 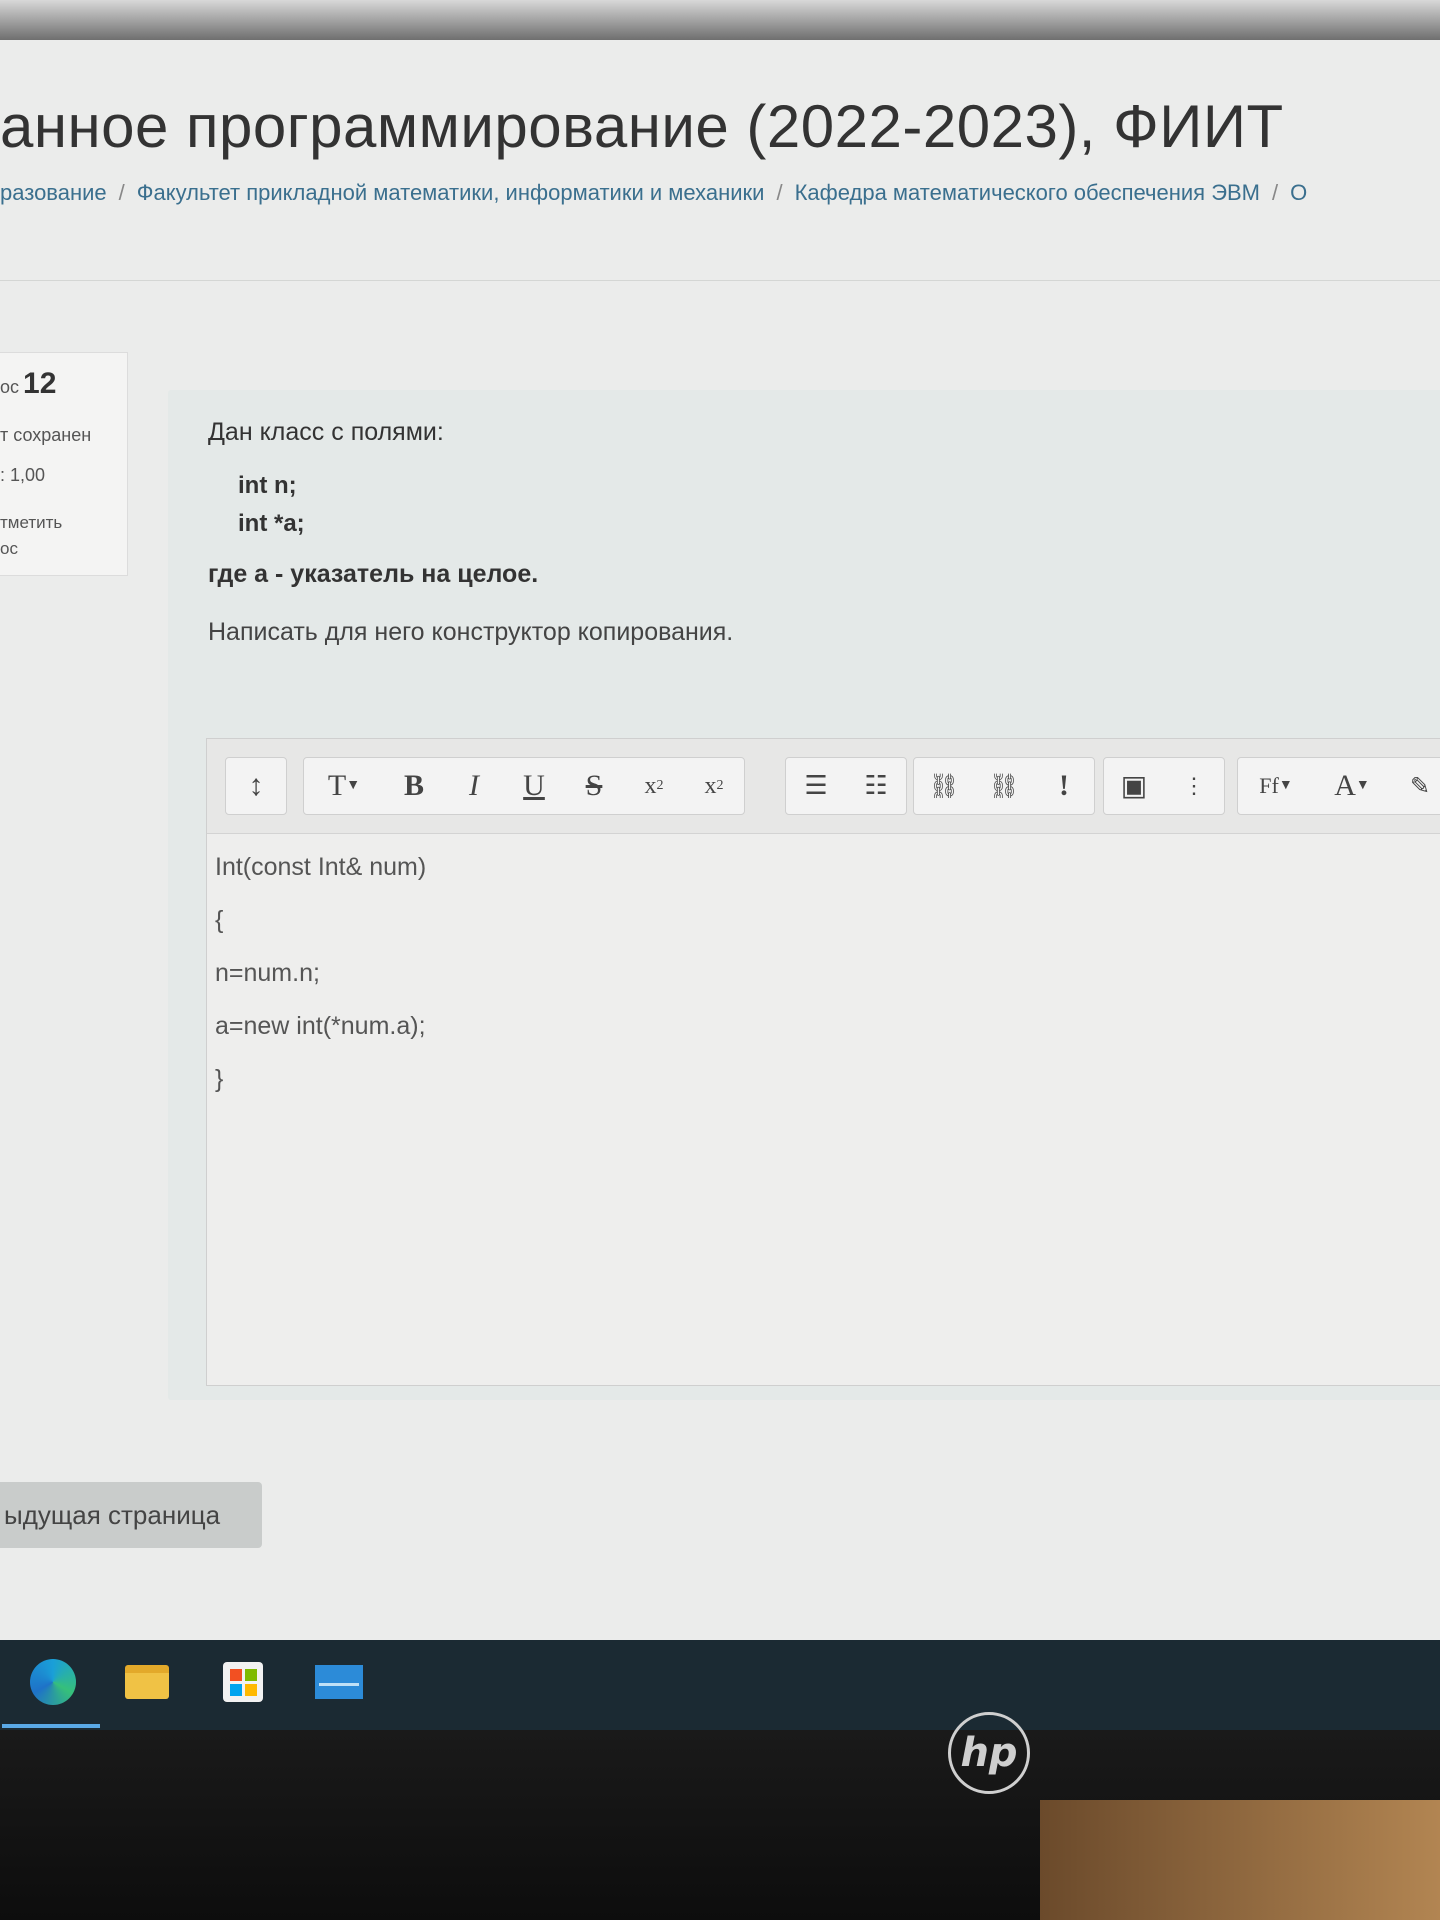 I want to click on hp-logo: hp, so click(x=989, y=1753).